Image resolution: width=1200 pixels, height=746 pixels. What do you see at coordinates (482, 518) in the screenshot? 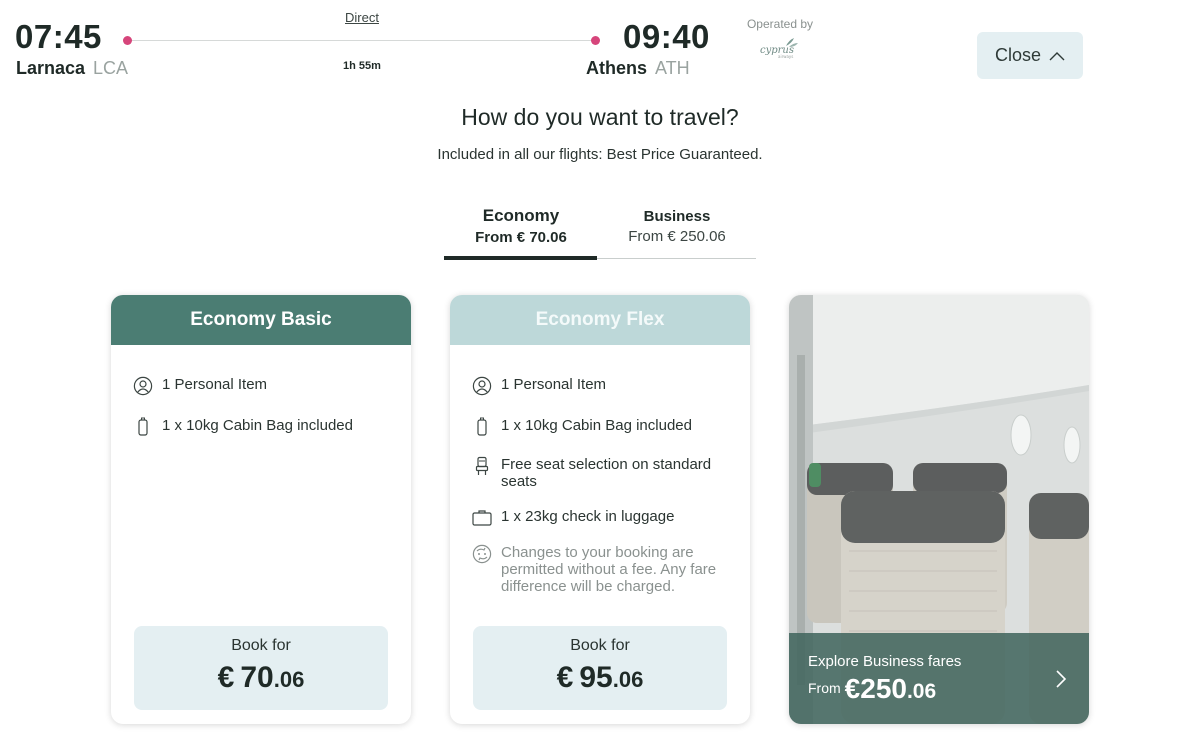
I see `suitcase-icon` at bounding box center [482, 518].